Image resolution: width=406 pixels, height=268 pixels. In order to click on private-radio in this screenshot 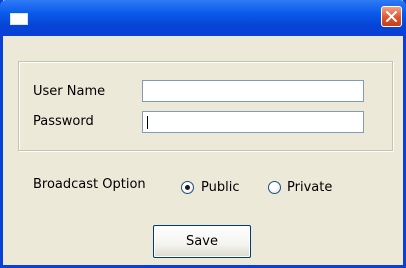, I will do `click(274, 187)`.